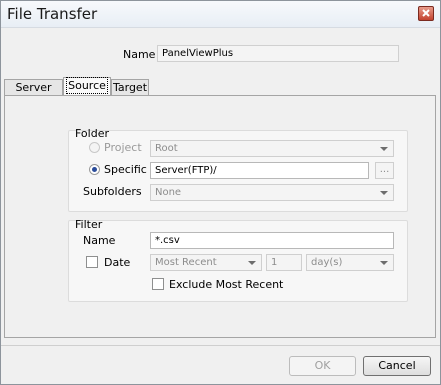 Image resolution: width=441 pixels, height=385 pixels. Describe the element at coordinates (397, 366) in the screenshot. I see `cancel-button: Cancel` at that location.